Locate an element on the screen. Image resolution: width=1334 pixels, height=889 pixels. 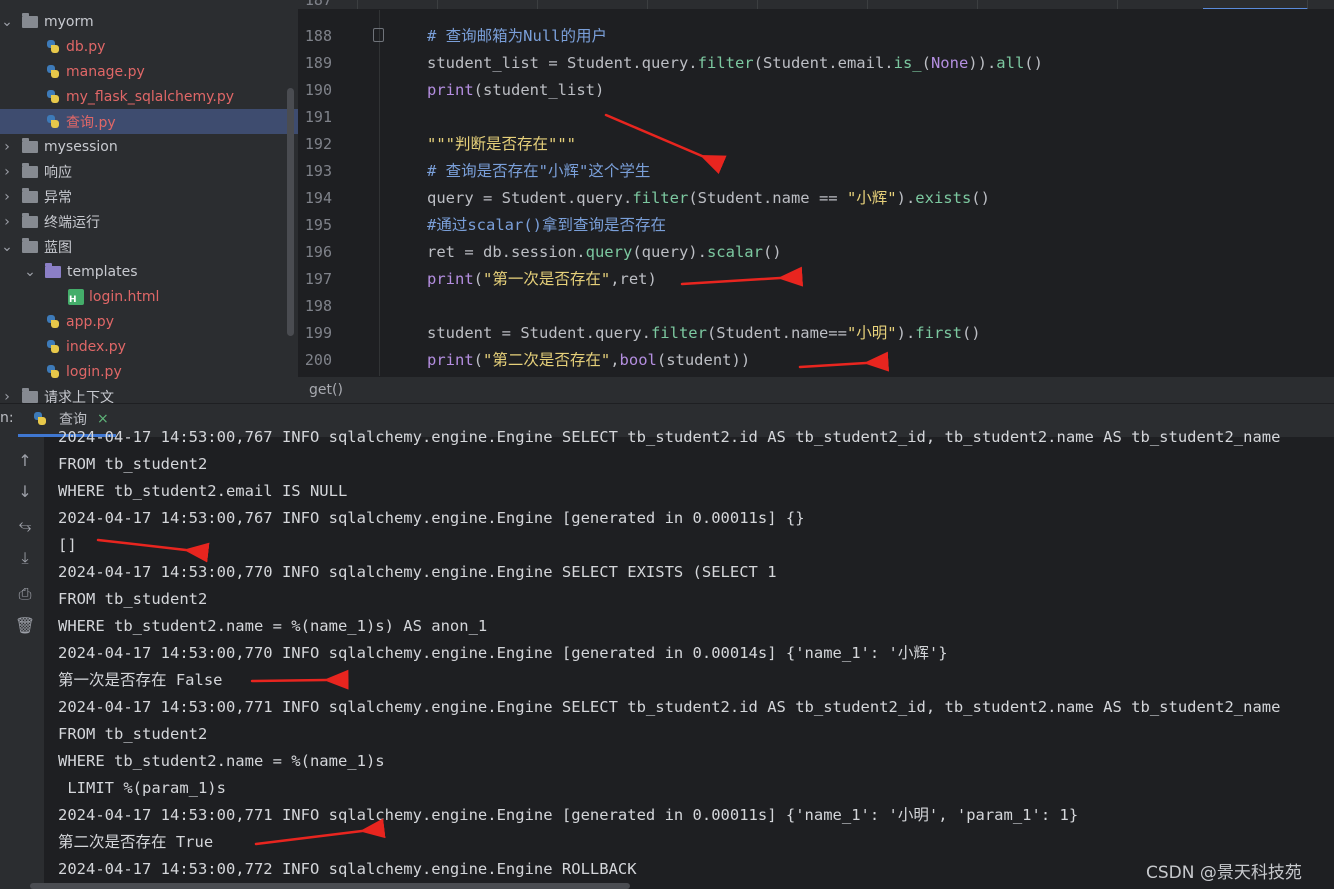
code-token: "小辉" is located at coordinates (871, 198).